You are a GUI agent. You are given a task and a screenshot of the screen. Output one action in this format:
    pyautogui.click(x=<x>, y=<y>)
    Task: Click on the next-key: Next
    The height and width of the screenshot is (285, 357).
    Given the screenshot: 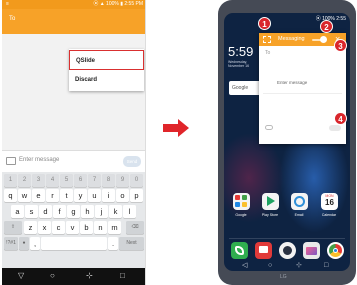 What is the action you would take?
    pyautogui.click(x=131, y=243)
    